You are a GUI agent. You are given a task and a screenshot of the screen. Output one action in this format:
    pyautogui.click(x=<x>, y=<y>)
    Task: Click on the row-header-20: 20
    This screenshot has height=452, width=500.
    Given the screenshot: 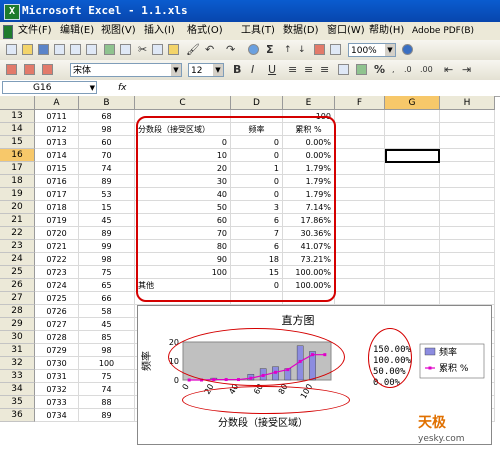 What is the action you would take?
    pyautogui.click(x=17, y=207)
    